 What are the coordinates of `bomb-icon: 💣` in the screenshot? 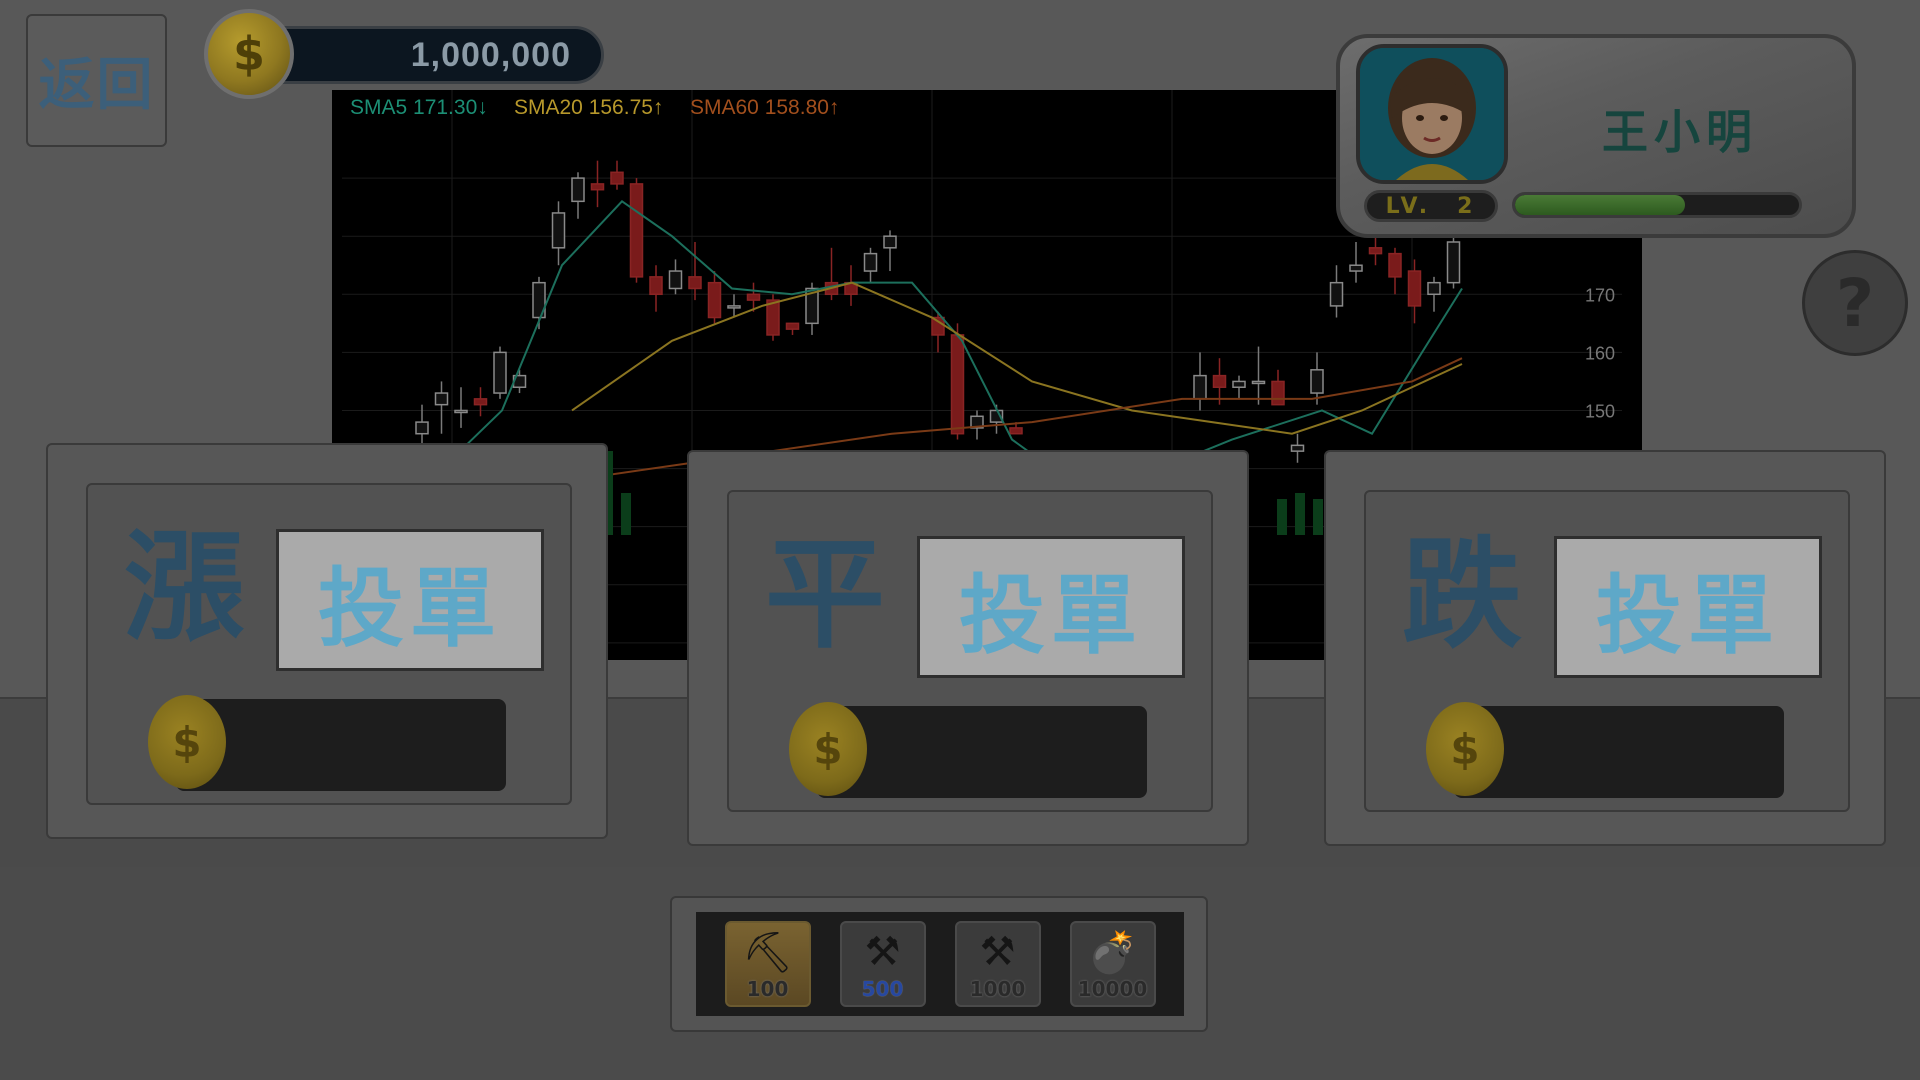 It's located at (1112, 953).